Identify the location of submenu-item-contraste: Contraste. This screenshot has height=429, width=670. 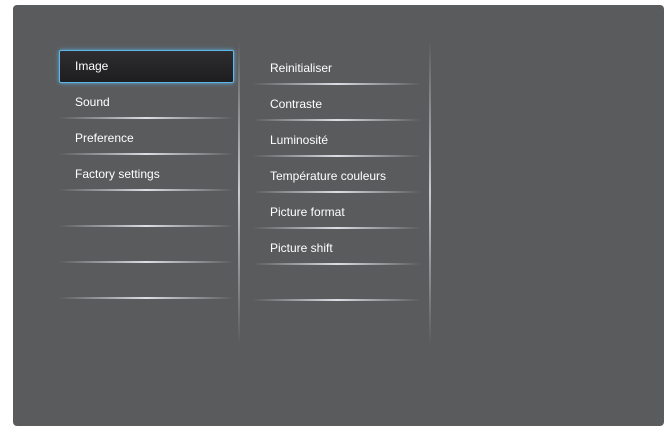
(337, 104).